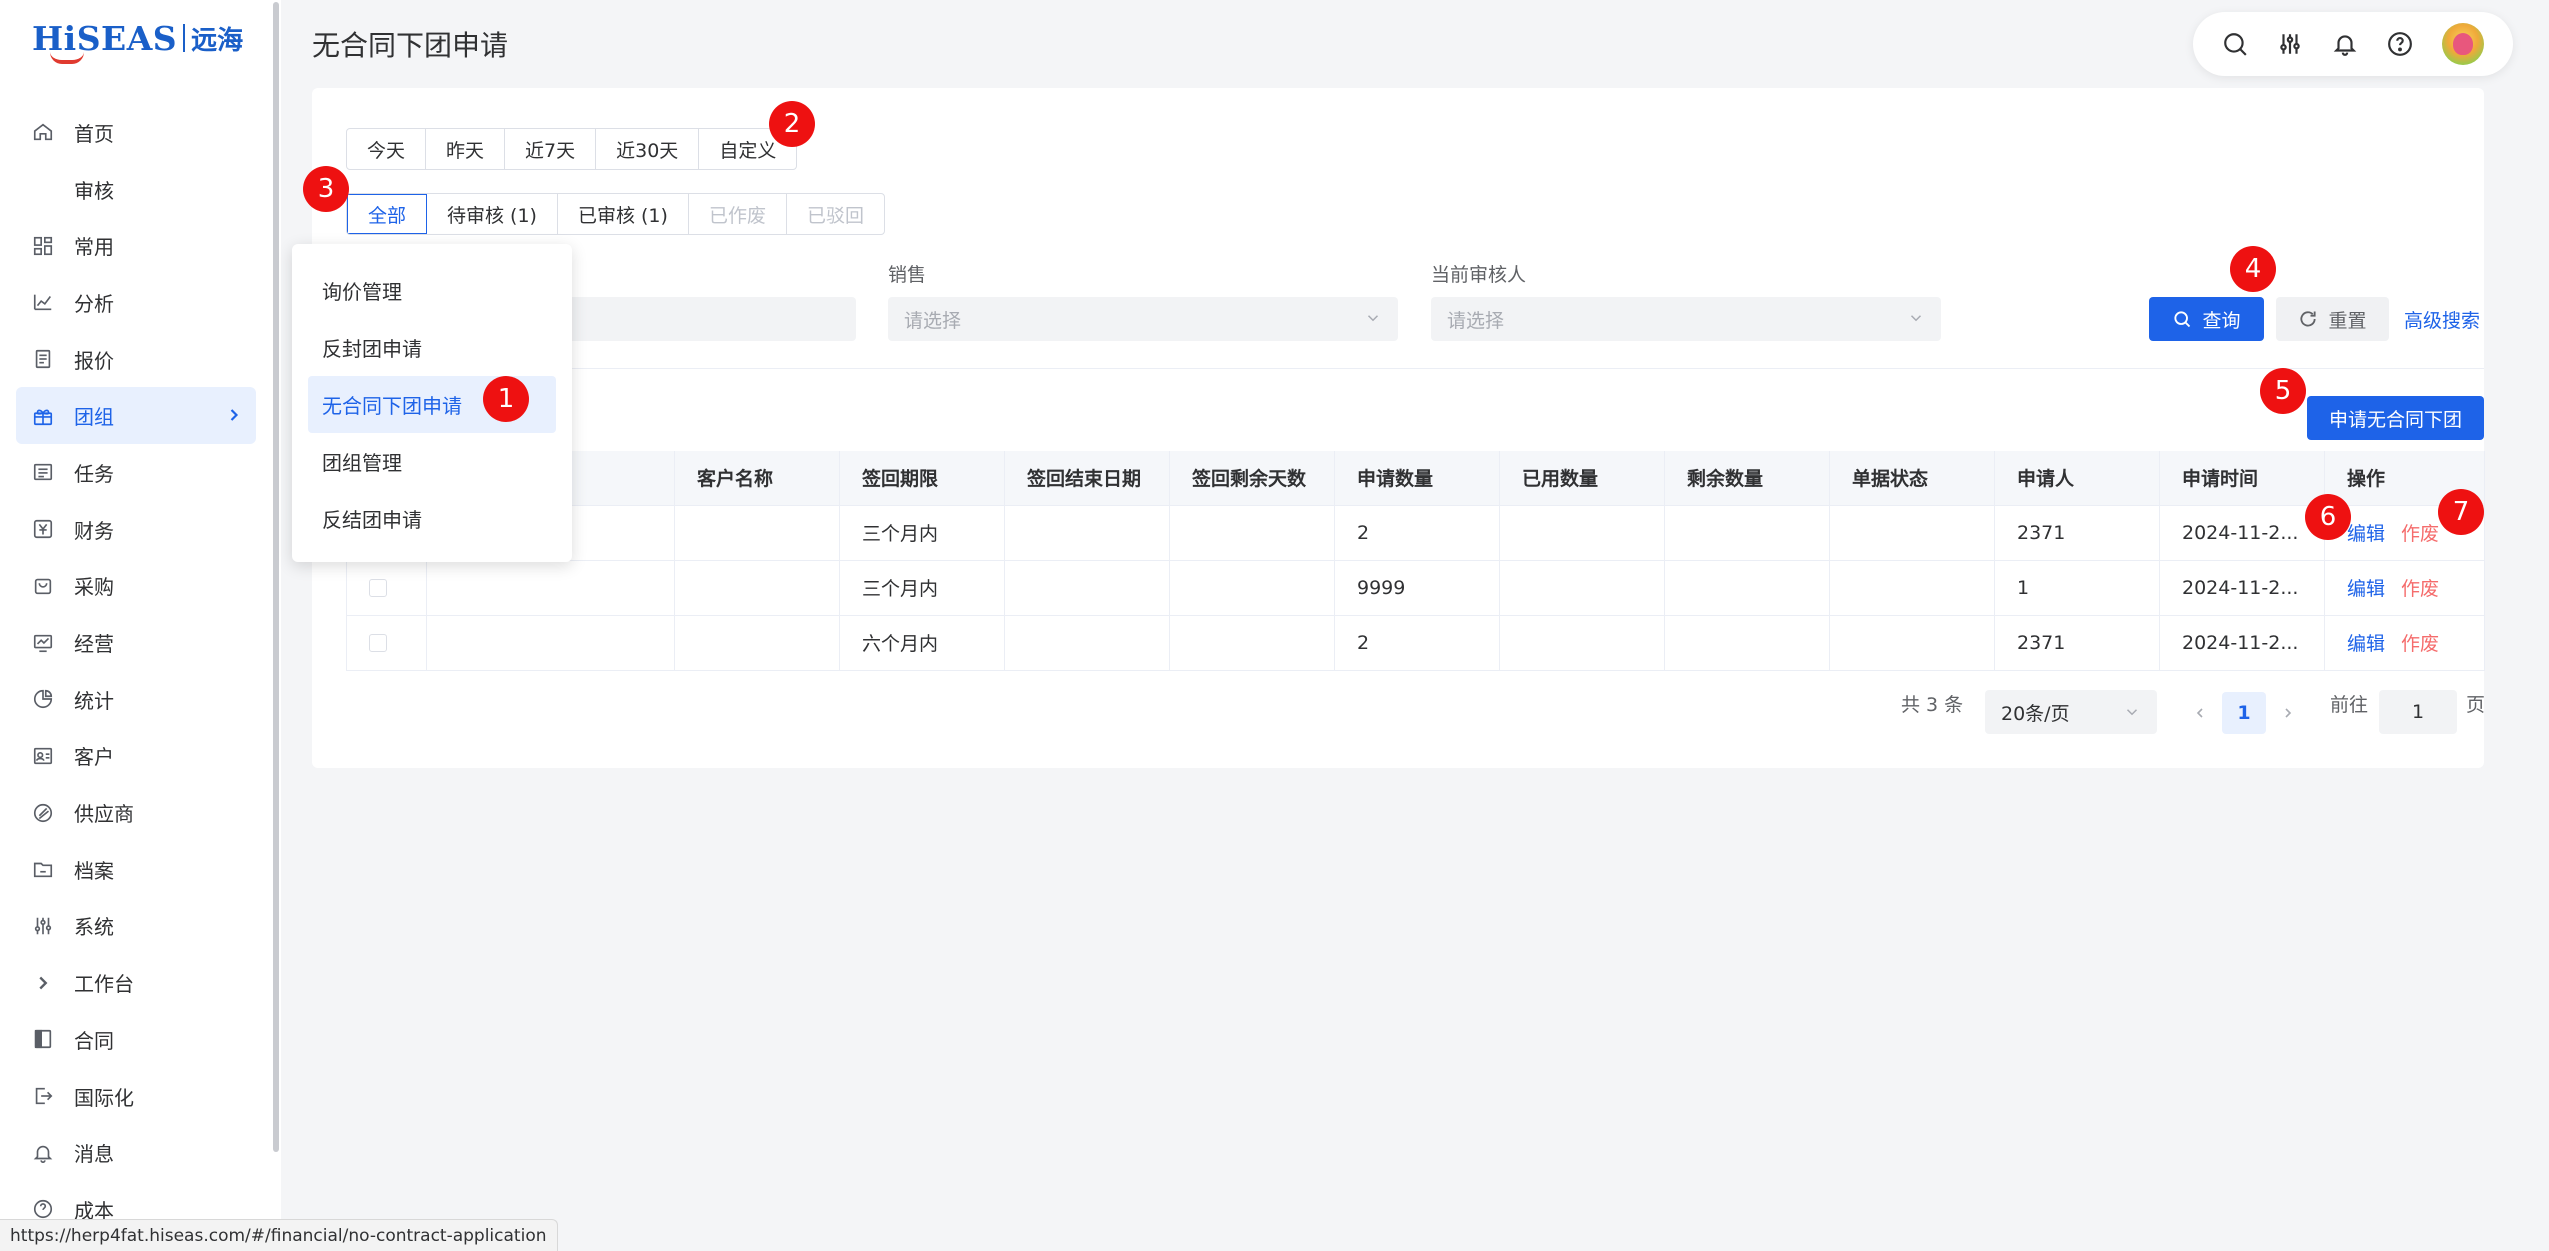 This screenshot has width=2549, height=1251. I want to click on apply-no-contract-button: 申请无合同下团, so click(2395, 418).